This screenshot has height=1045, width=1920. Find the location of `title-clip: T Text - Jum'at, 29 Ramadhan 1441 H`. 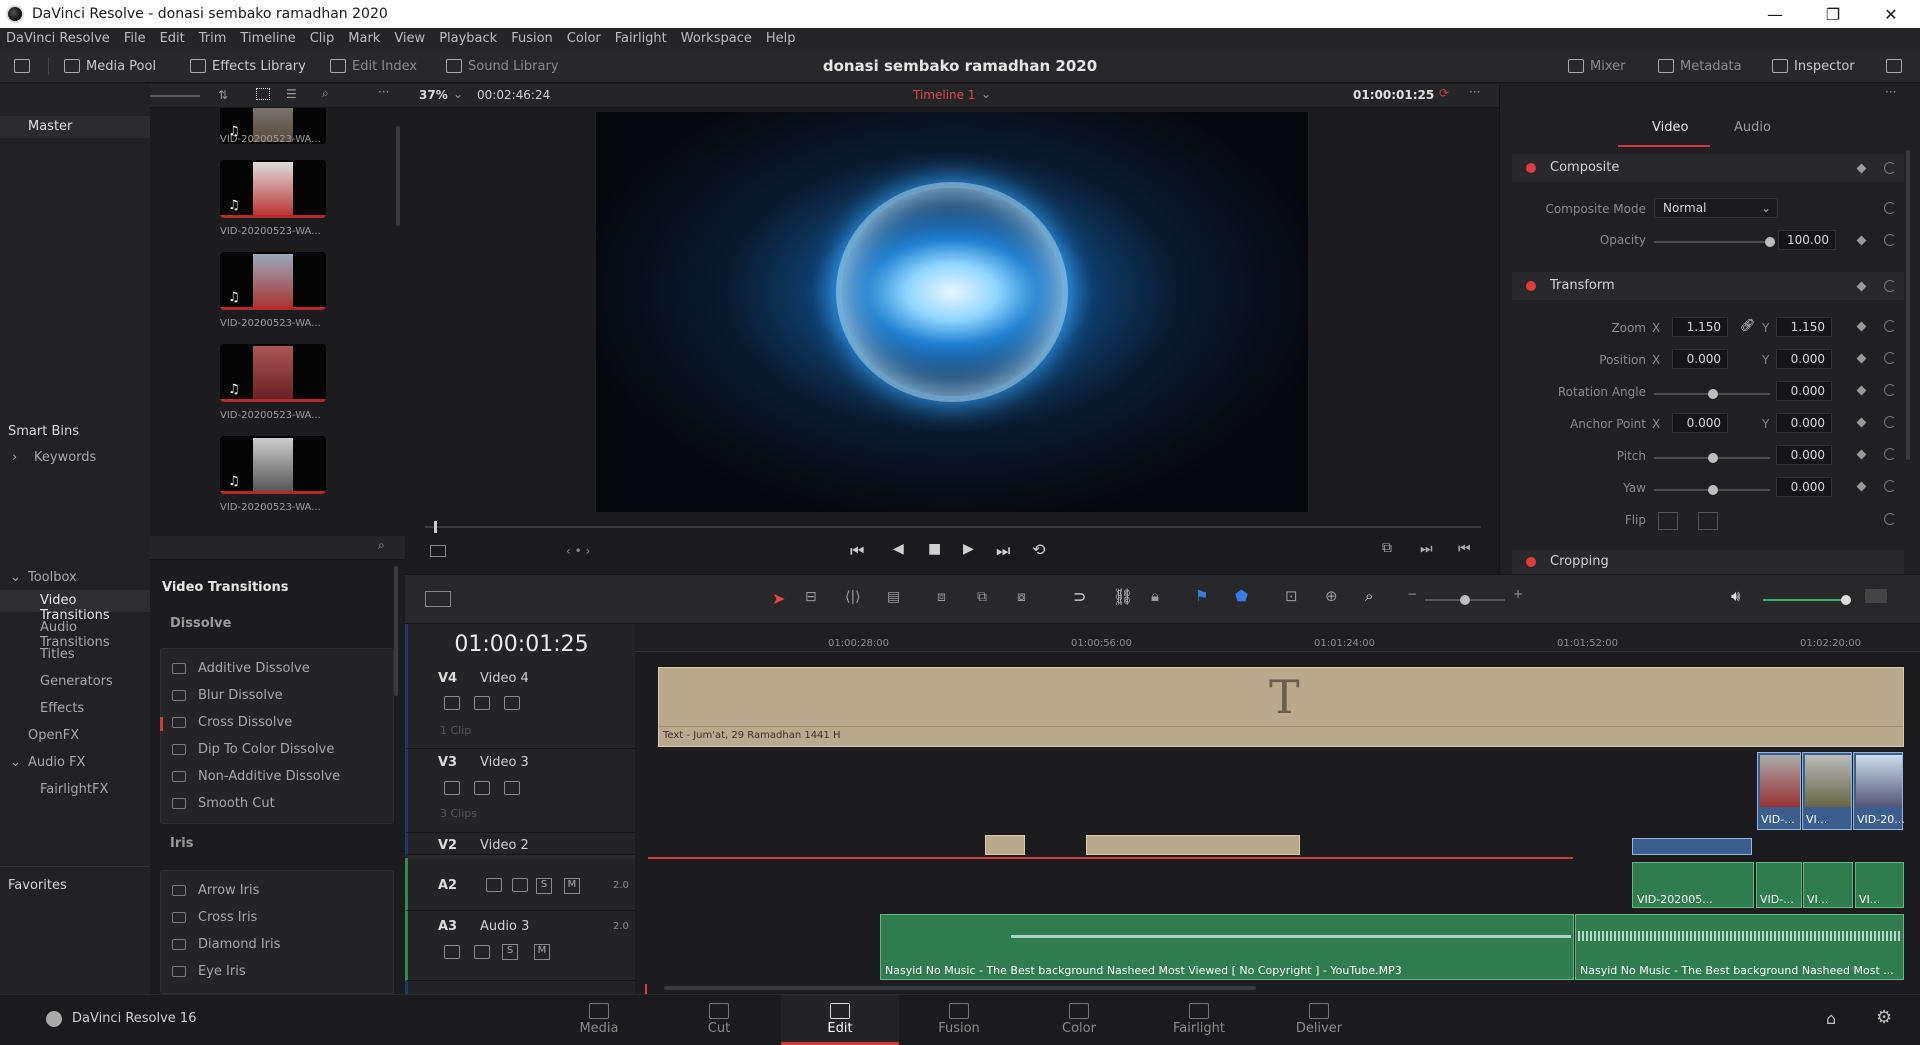

title-clip: T Text - Jum'at, 29 Ramadhan 1441 H is located at coordinates (1281, 707).